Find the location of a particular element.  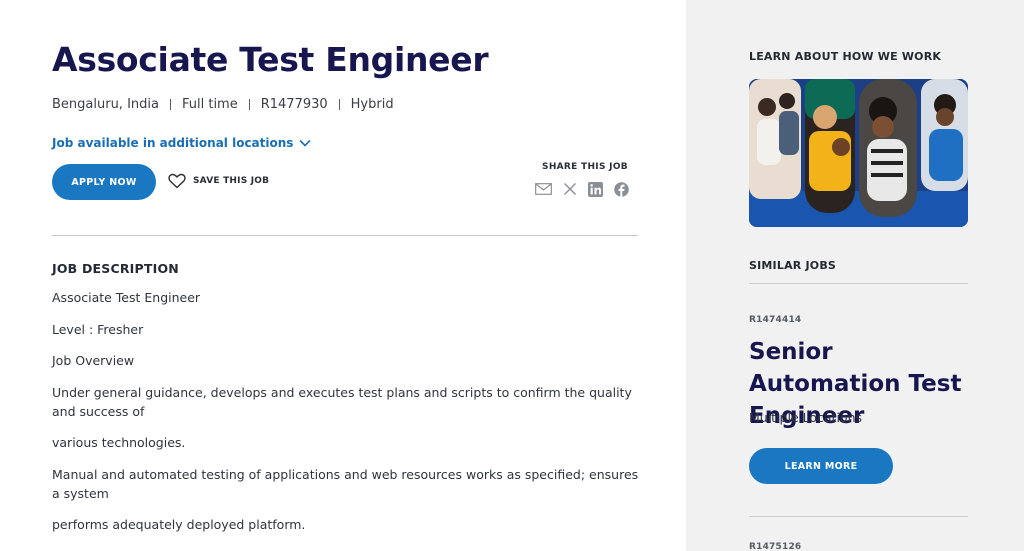

save-job-button: SAVE THIS JOB is located at coordinates (218, 181).